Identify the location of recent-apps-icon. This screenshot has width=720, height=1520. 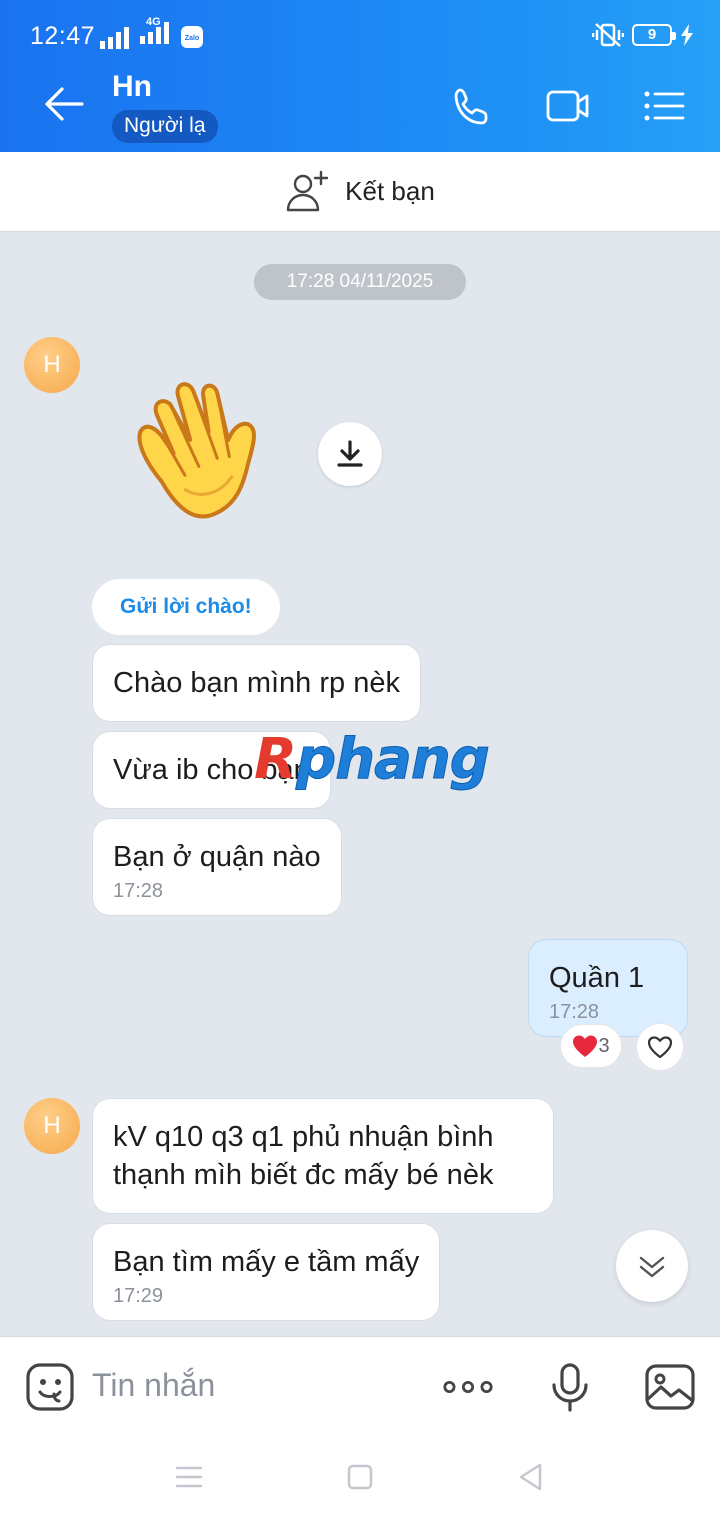
(189, 1477).